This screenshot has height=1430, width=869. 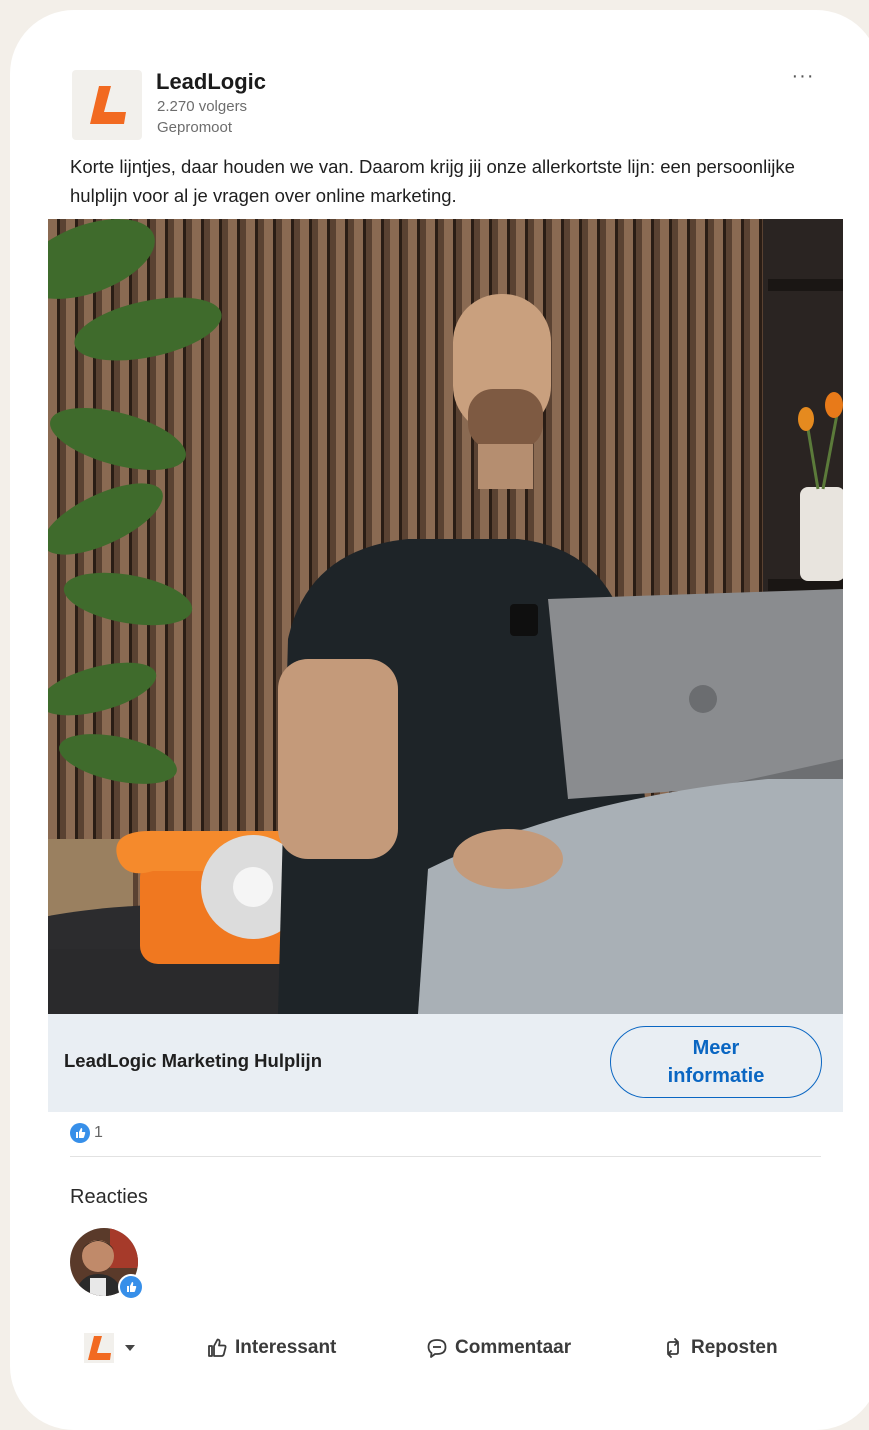 I want to click on divider, so click(x=445, y=1156).